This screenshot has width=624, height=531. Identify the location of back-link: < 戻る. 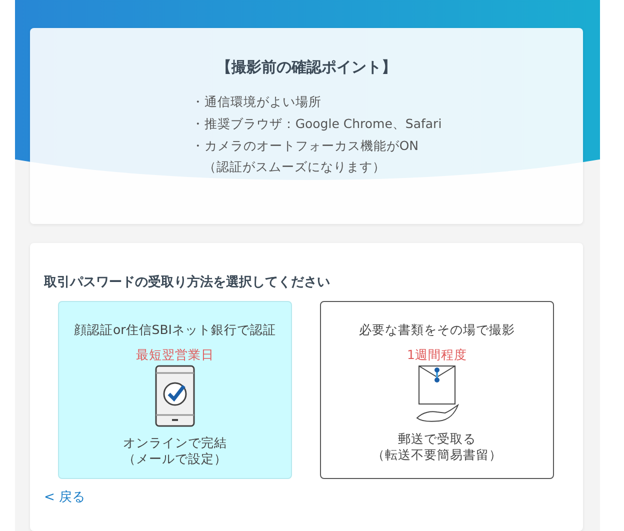
(65, 497).